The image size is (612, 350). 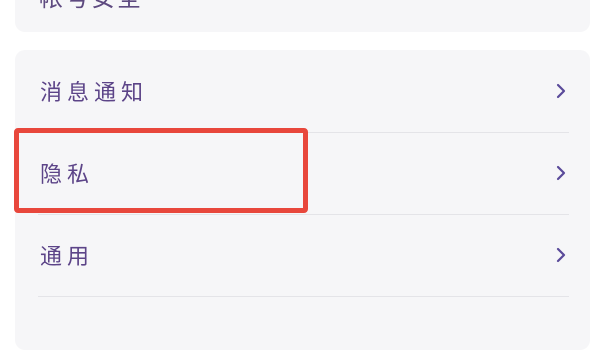 What do you see at coordinates (91, 6) in the screenshot?
I see `account-security-label: 帐号安全` at bounding box center [91, 6].